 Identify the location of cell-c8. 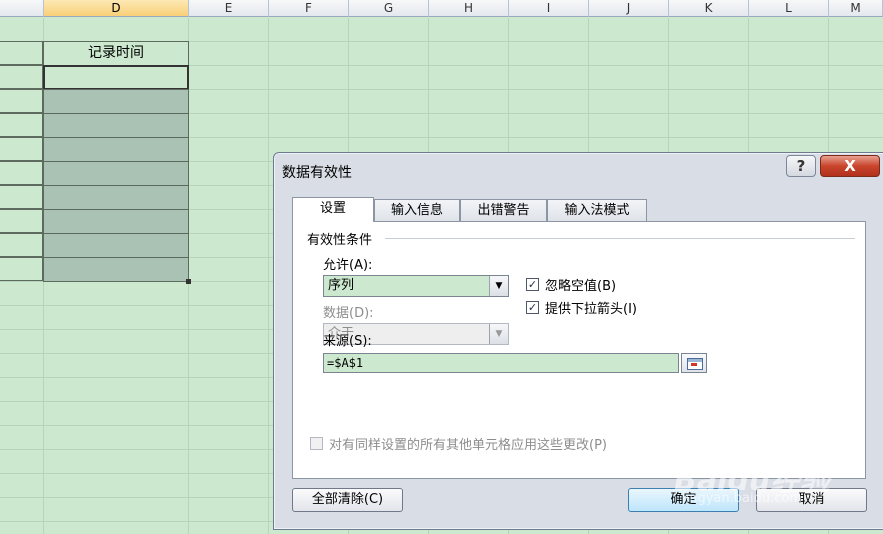
(21, 221).